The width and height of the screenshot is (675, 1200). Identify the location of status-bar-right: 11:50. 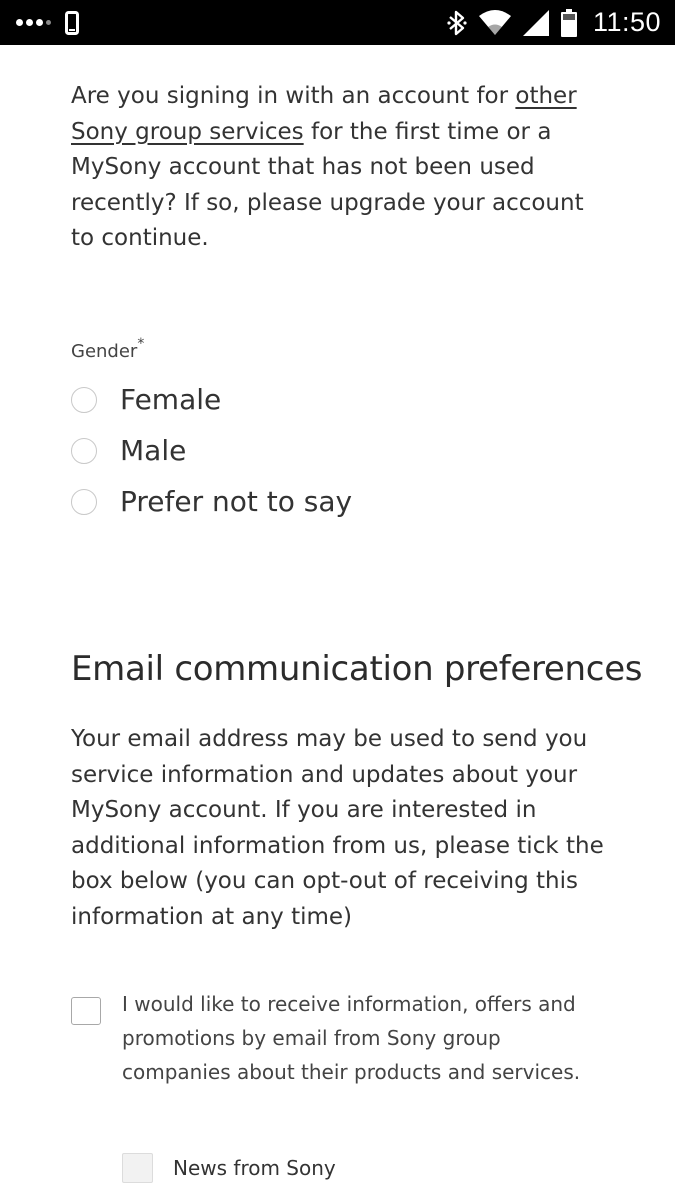
(554, 22).